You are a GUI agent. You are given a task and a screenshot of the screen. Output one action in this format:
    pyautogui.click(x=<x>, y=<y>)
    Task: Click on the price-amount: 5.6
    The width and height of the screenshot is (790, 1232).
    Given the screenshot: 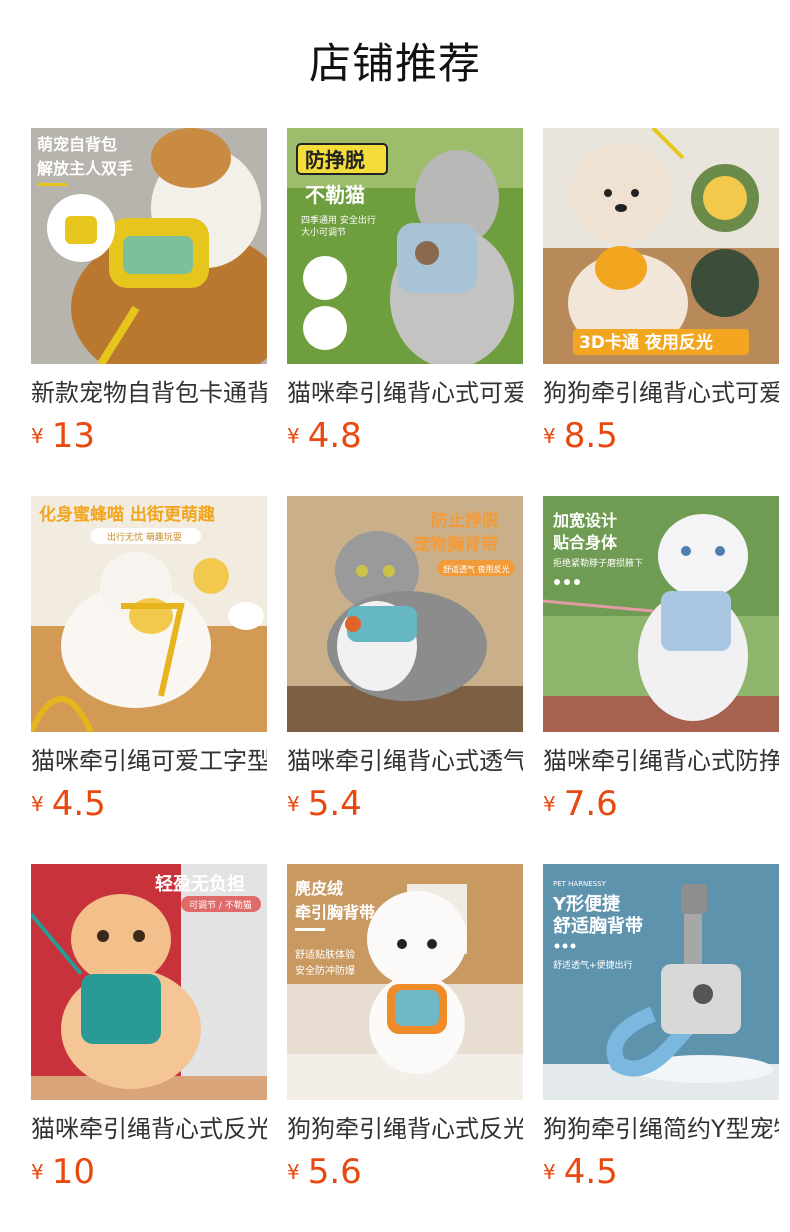 What is the action you would take?
    pyautogui.click(x=334, y=1172)
    